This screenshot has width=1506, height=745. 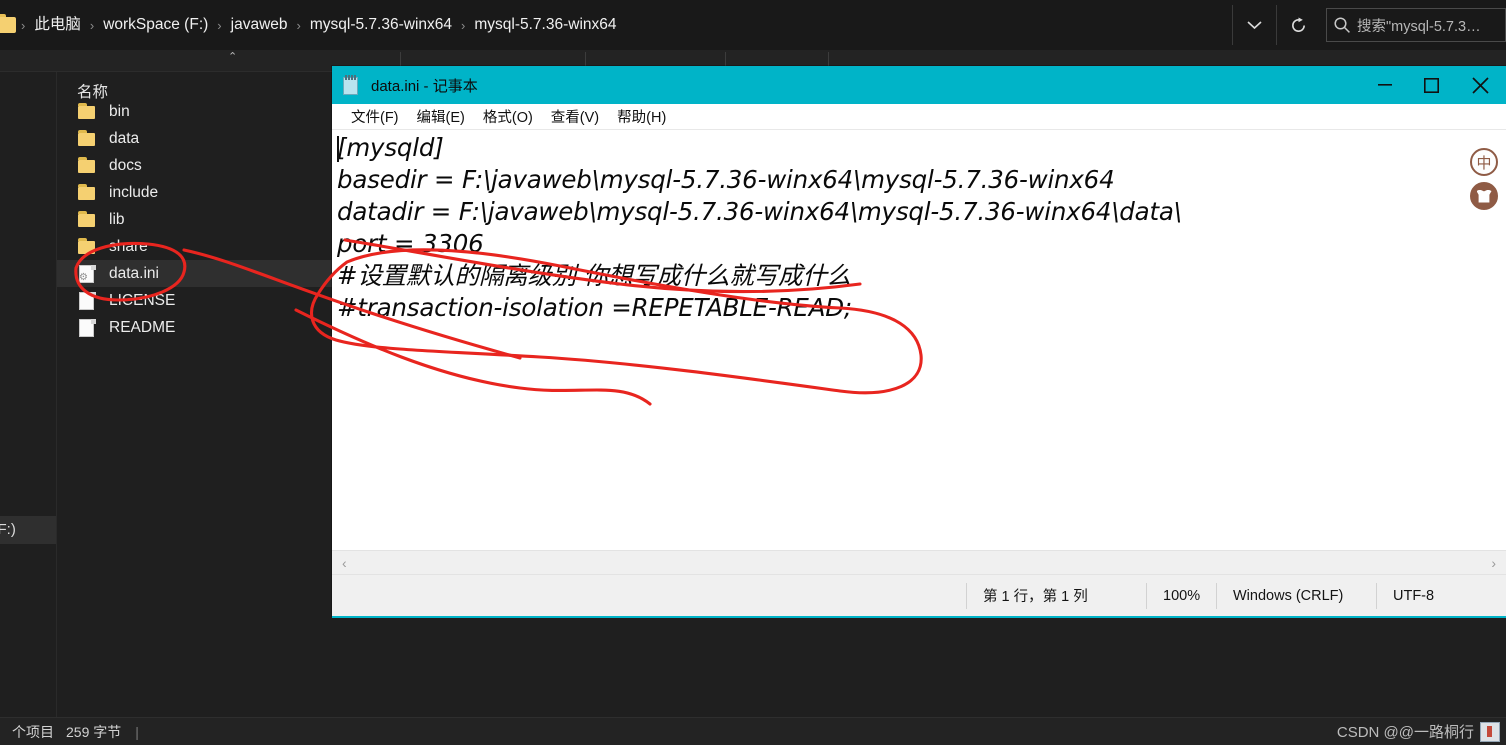 What do you see at coordinates (1181, 595) in the screenshot?
I see `zoom-level-label: 100%` at bounding box center [1181, 595].